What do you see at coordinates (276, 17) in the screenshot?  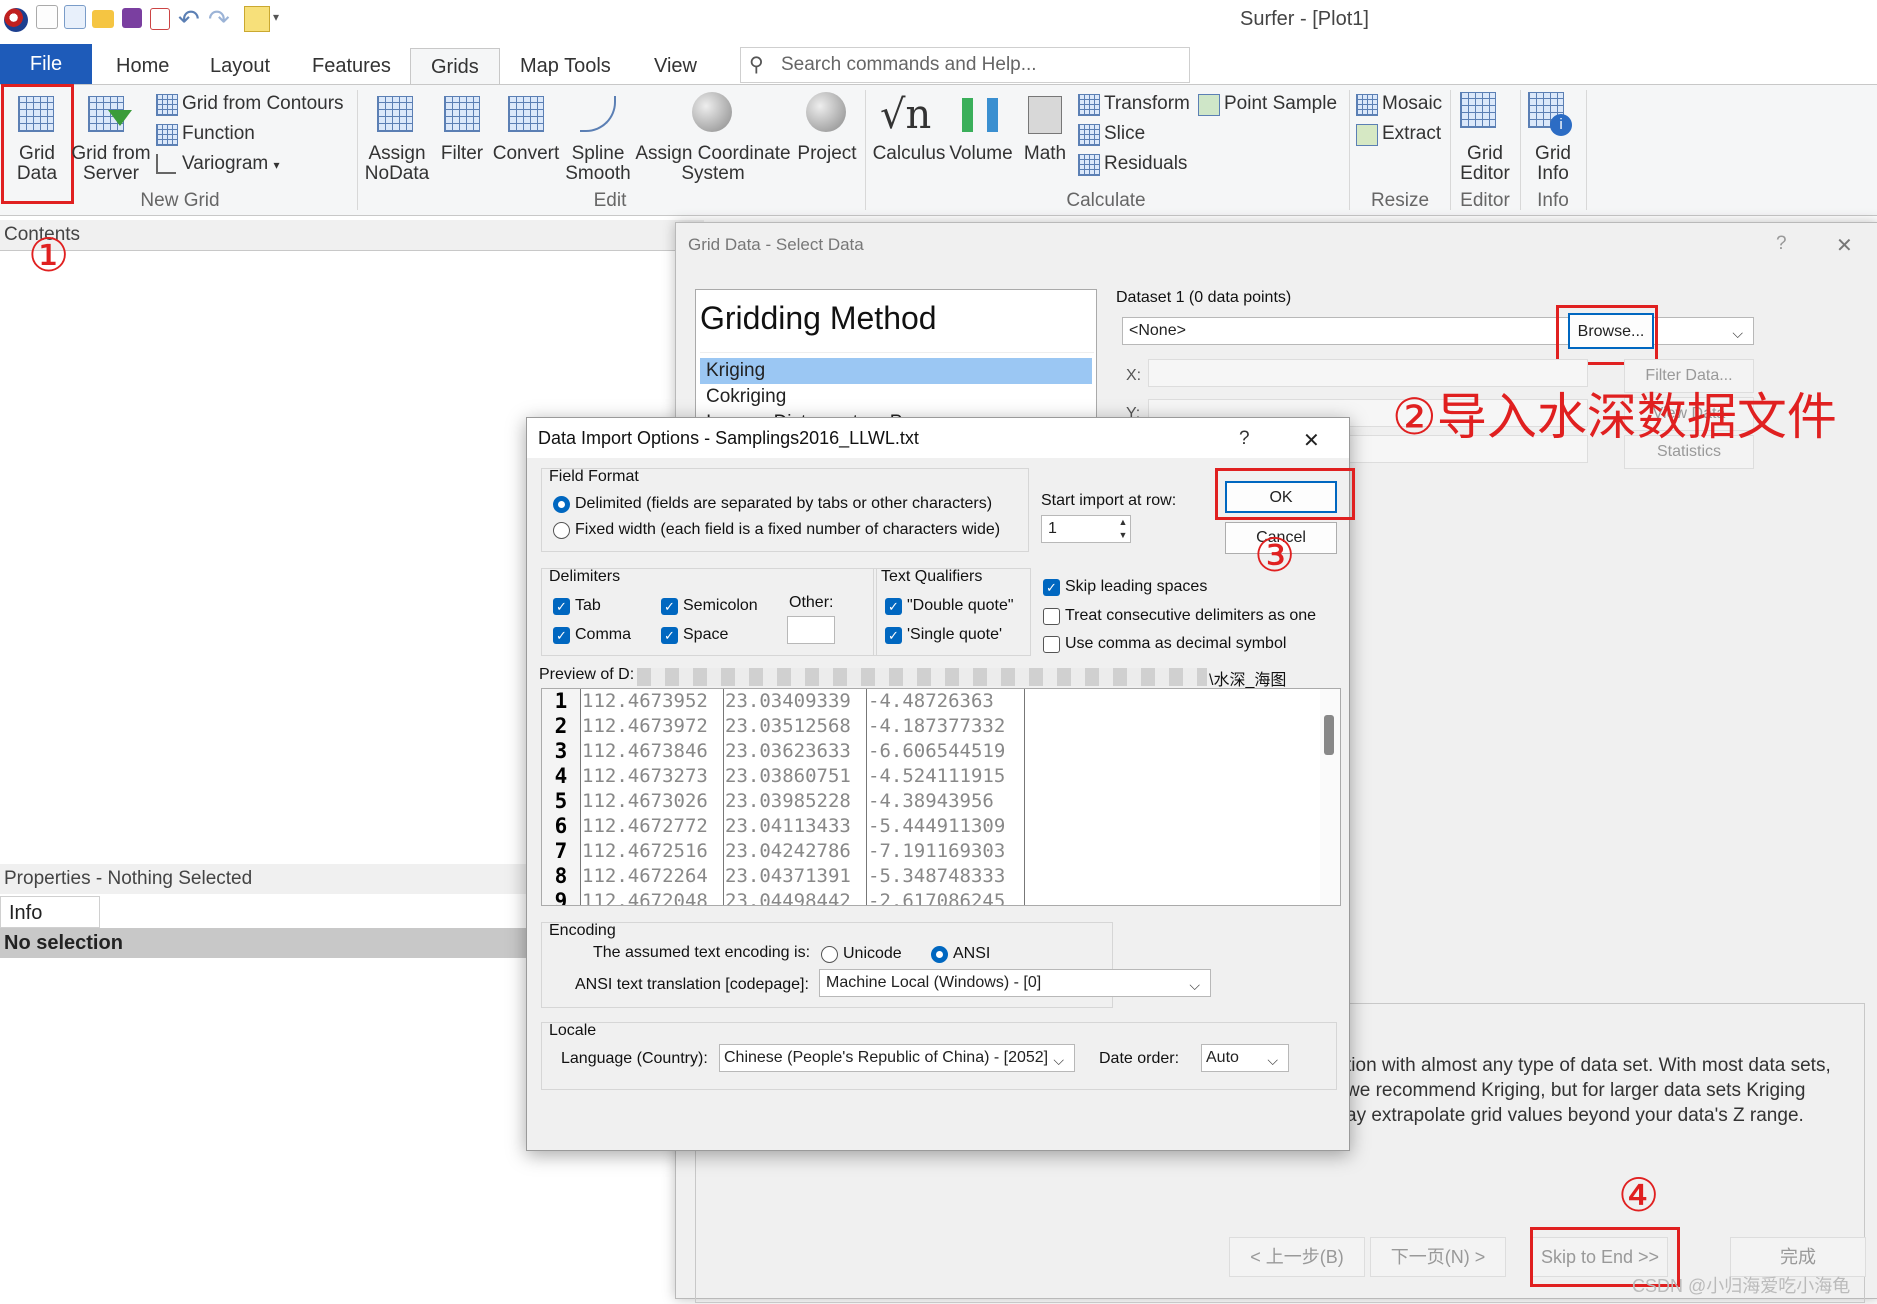 I see `customize-qat-icon: ▾` at bounding box center [276, 17].